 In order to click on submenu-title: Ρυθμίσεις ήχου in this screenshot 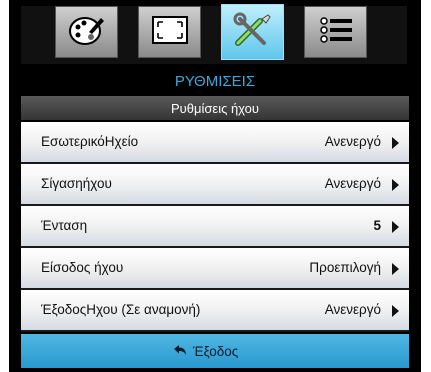, I will do `click(215, 108)`.